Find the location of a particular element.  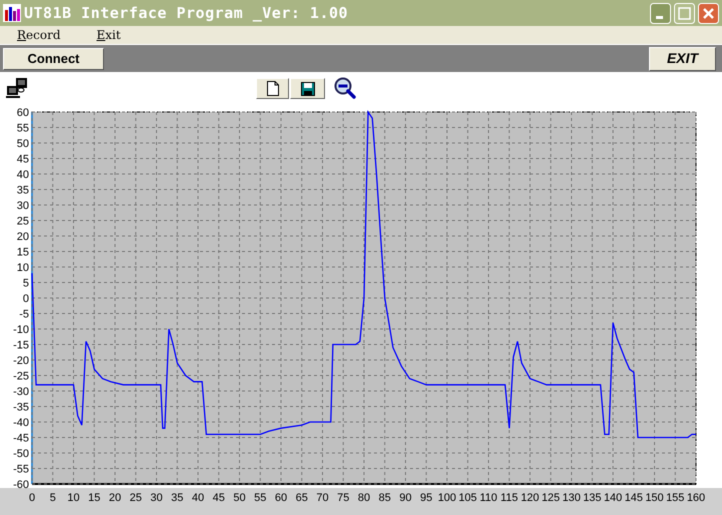

y-tick-label: 25 is located at coordinates (22, 222).